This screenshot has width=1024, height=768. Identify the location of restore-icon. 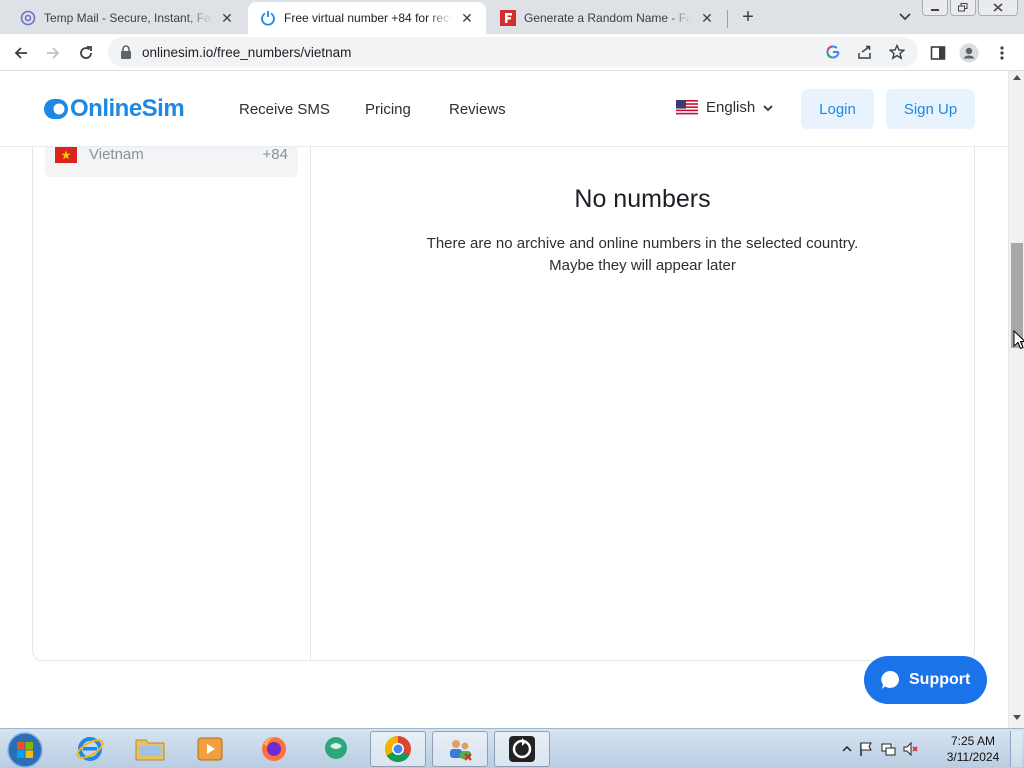
(963, 7).